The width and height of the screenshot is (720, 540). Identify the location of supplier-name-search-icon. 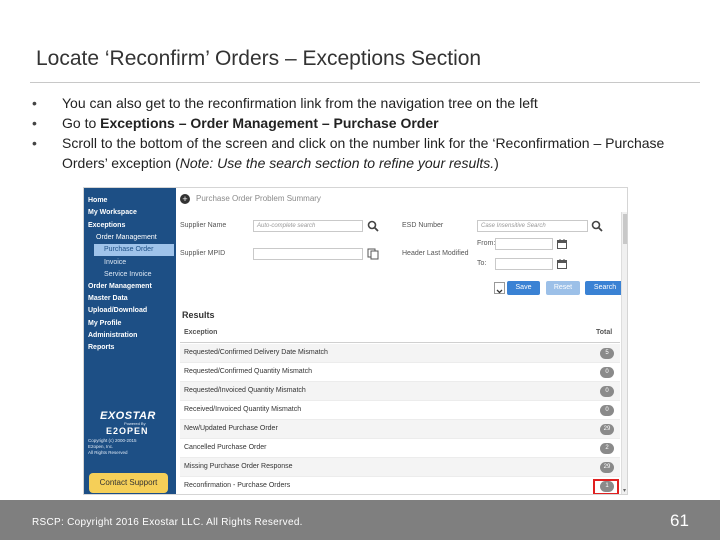
(373, 226).